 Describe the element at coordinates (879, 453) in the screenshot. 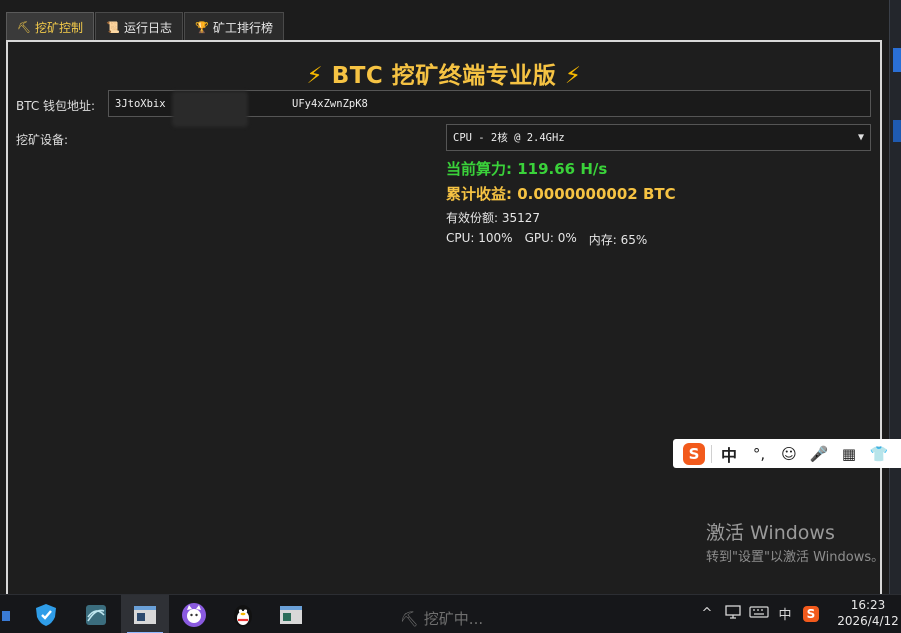

I see `skin-icon: 👕` at that location.